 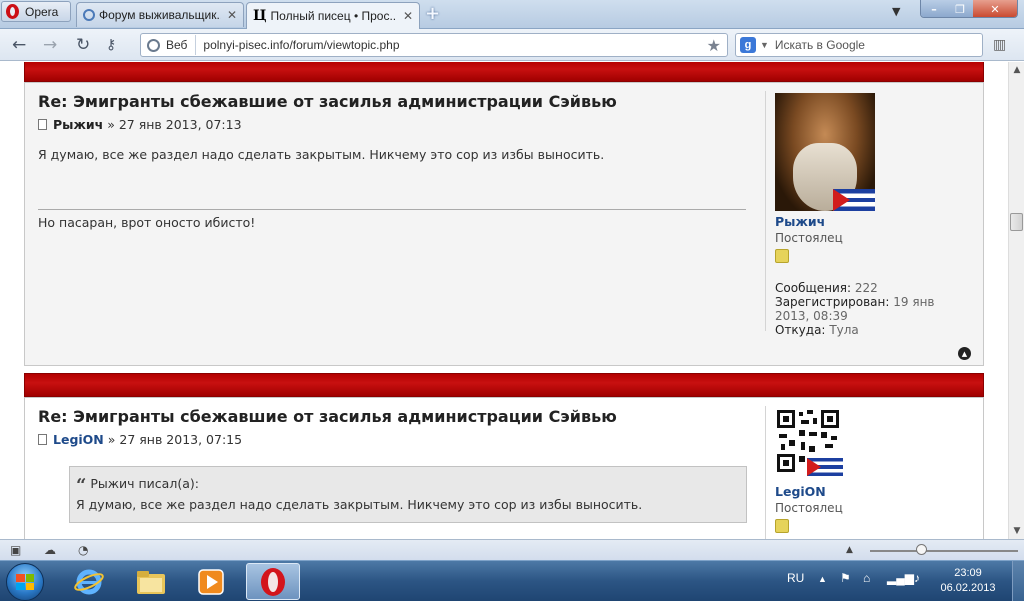 I want to click on bookmark-star-icon: ★, so click(x=717, y=45).